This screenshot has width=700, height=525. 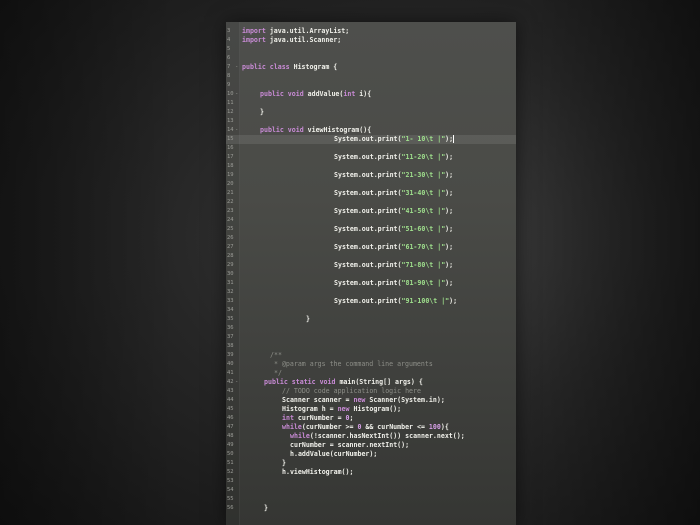 What do you see at coordinates (405, 400) in the screenshot?
I see `code-token: Scanner(System.in);` at bounding box center [405, 400].